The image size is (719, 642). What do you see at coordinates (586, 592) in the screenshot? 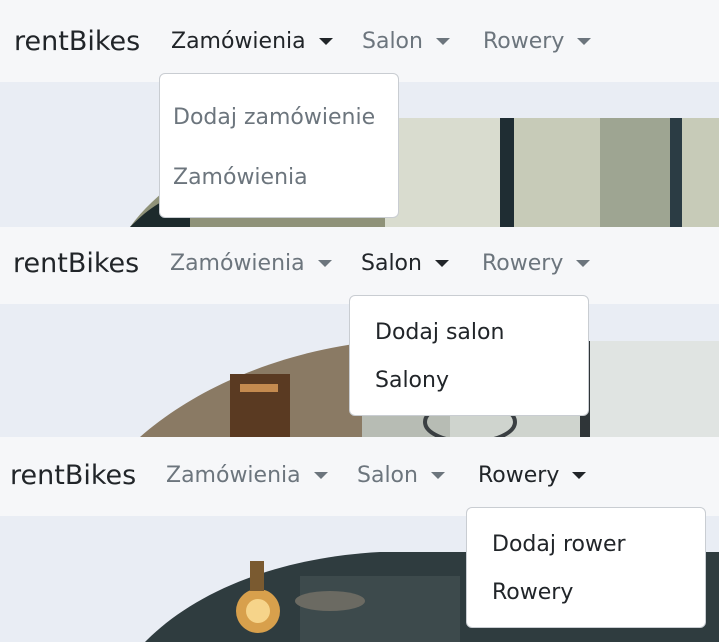
I see `dropdown-item-bikes: Rowery` at bounding box center [586, 592].